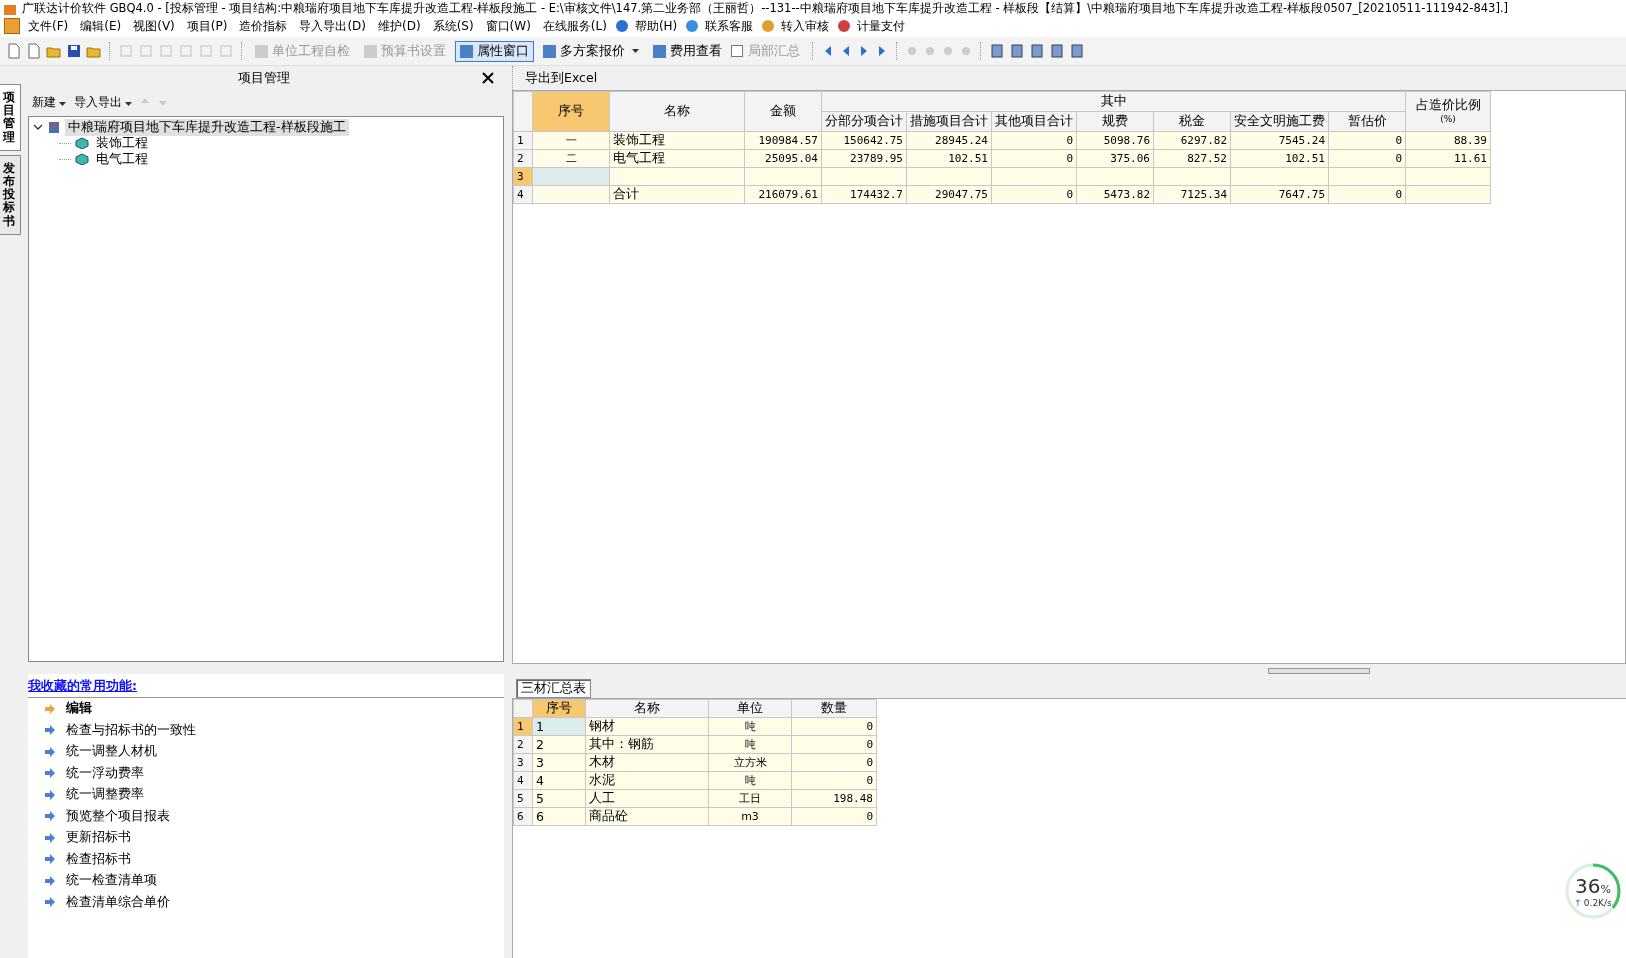 This screenshot has height=958, width=1626. What do you see at coordinates (264, 78) in the screenshot?
I see `panel-title: 项目管理` at bounding box center [264, 78].